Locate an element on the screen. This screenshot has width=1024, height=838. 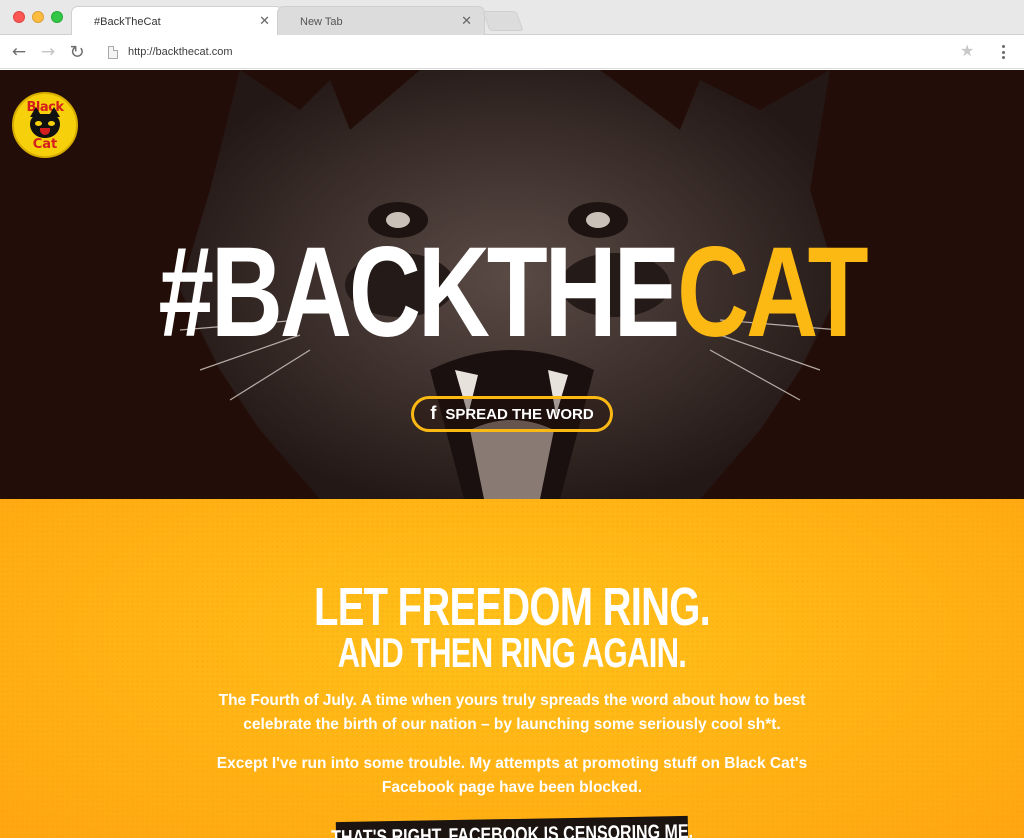
address-bar: http://backthecat.com is located at coordinates (542, 52).